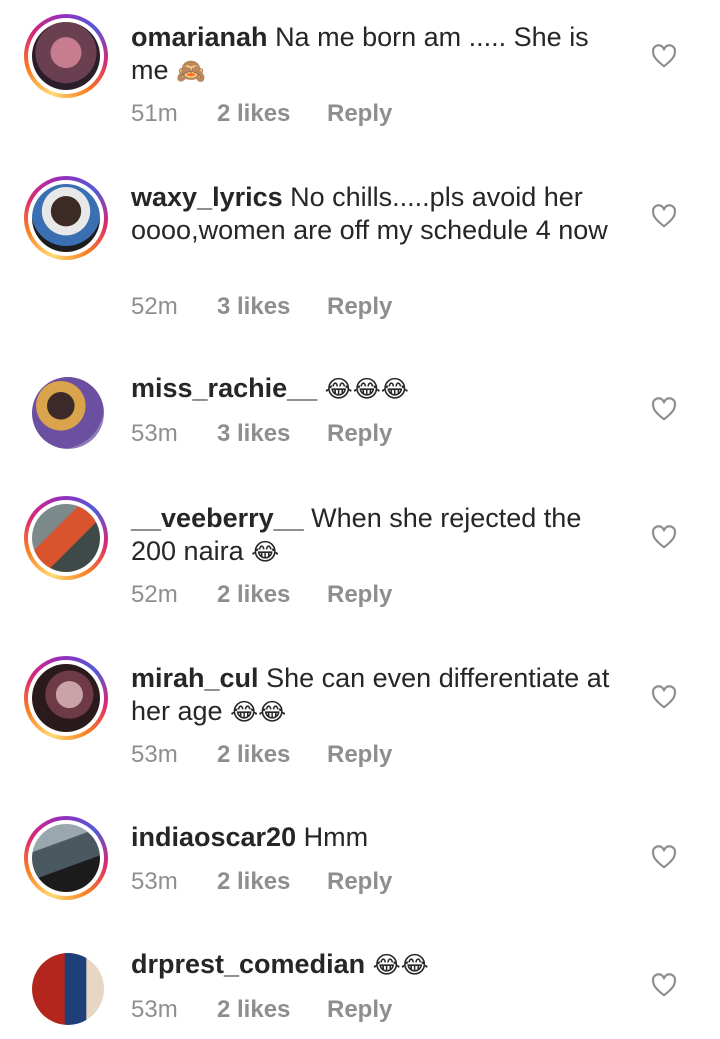  I want to click on comment-username: omarianah, so click(199, 37).